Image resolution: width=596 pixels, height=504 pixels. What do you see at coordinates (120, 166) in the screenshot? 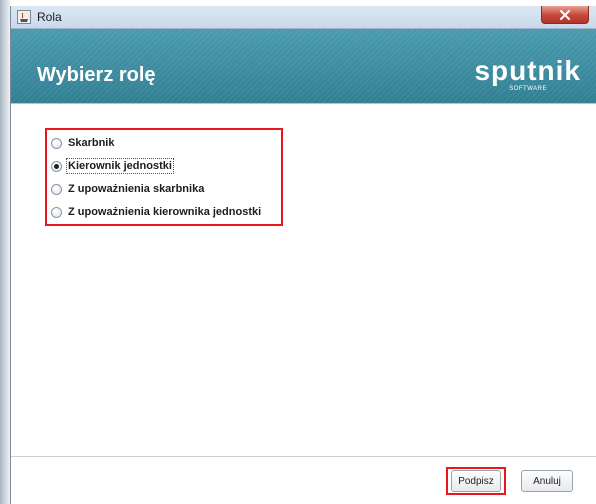
I see `radio-label: Kierownik jednostki` at bounding box center [120, 166].